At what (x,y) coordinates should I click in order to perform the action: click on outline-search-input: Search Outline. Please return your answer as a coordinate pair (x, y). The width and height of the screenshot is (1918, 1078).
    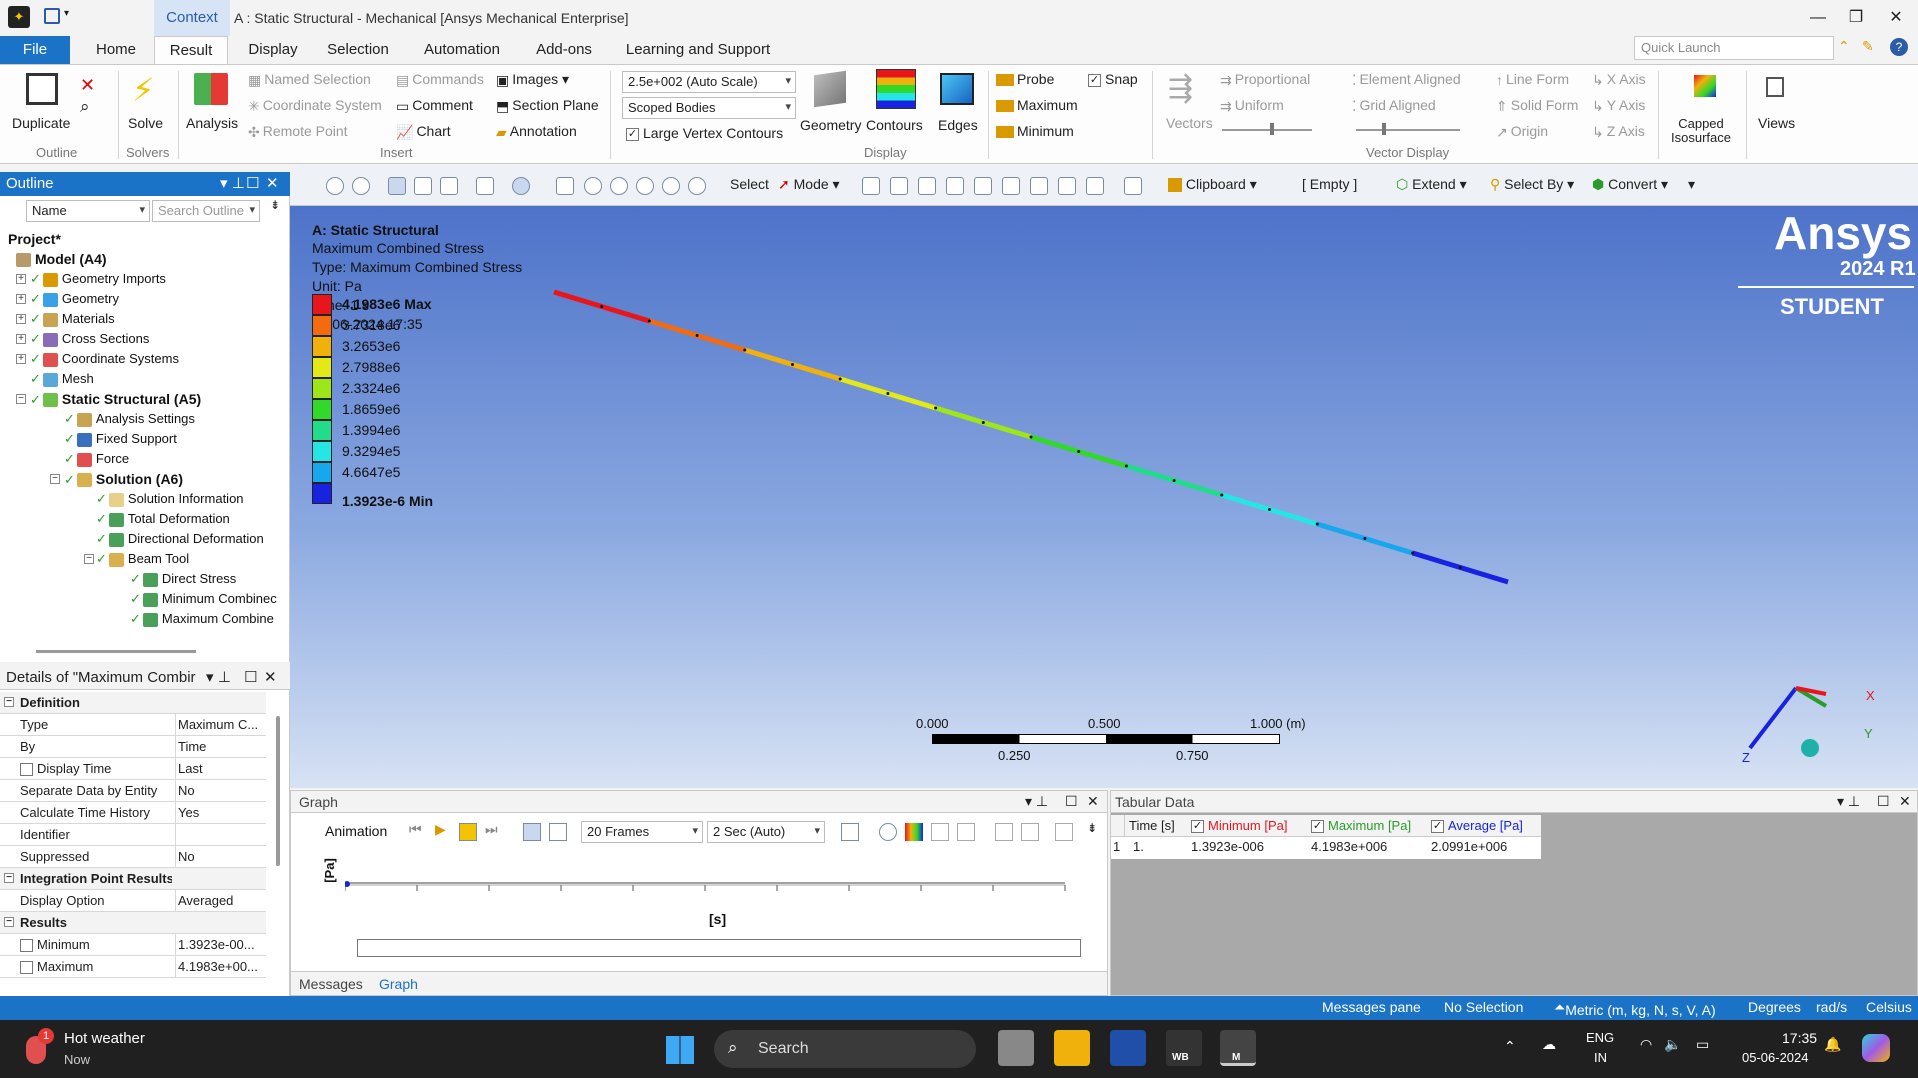
    Looking at the image, I should click on (206, 211).